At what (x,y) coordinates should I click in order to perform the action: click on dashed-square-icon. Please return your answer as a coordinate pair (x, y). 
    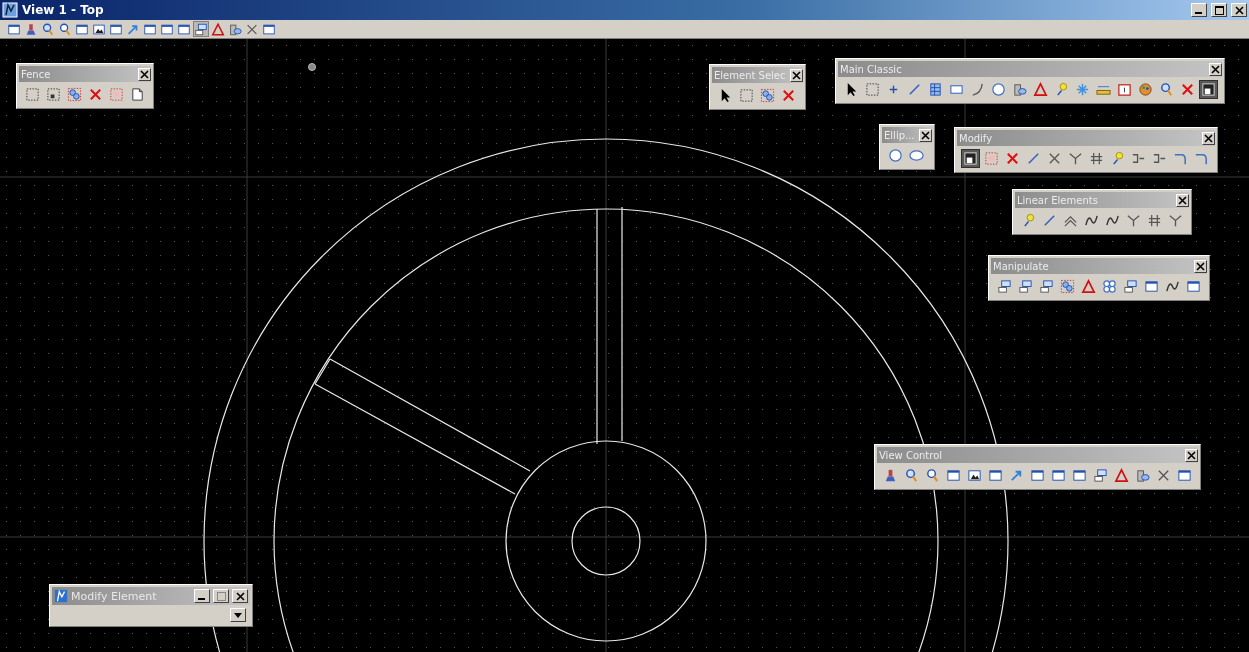
    Looking at the image, I should click on (991, 158).